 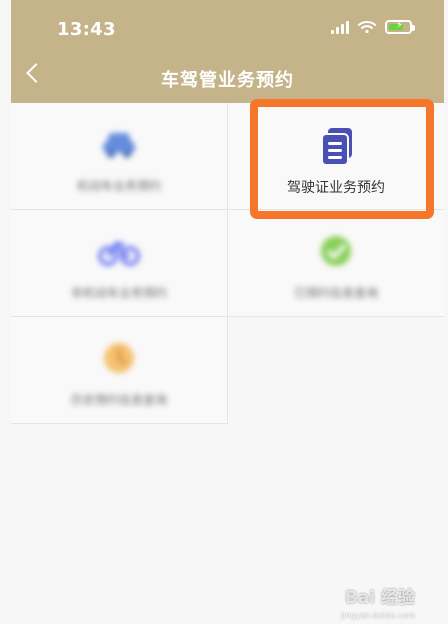 I want to click on car-icon, so click(x=119, y=145).